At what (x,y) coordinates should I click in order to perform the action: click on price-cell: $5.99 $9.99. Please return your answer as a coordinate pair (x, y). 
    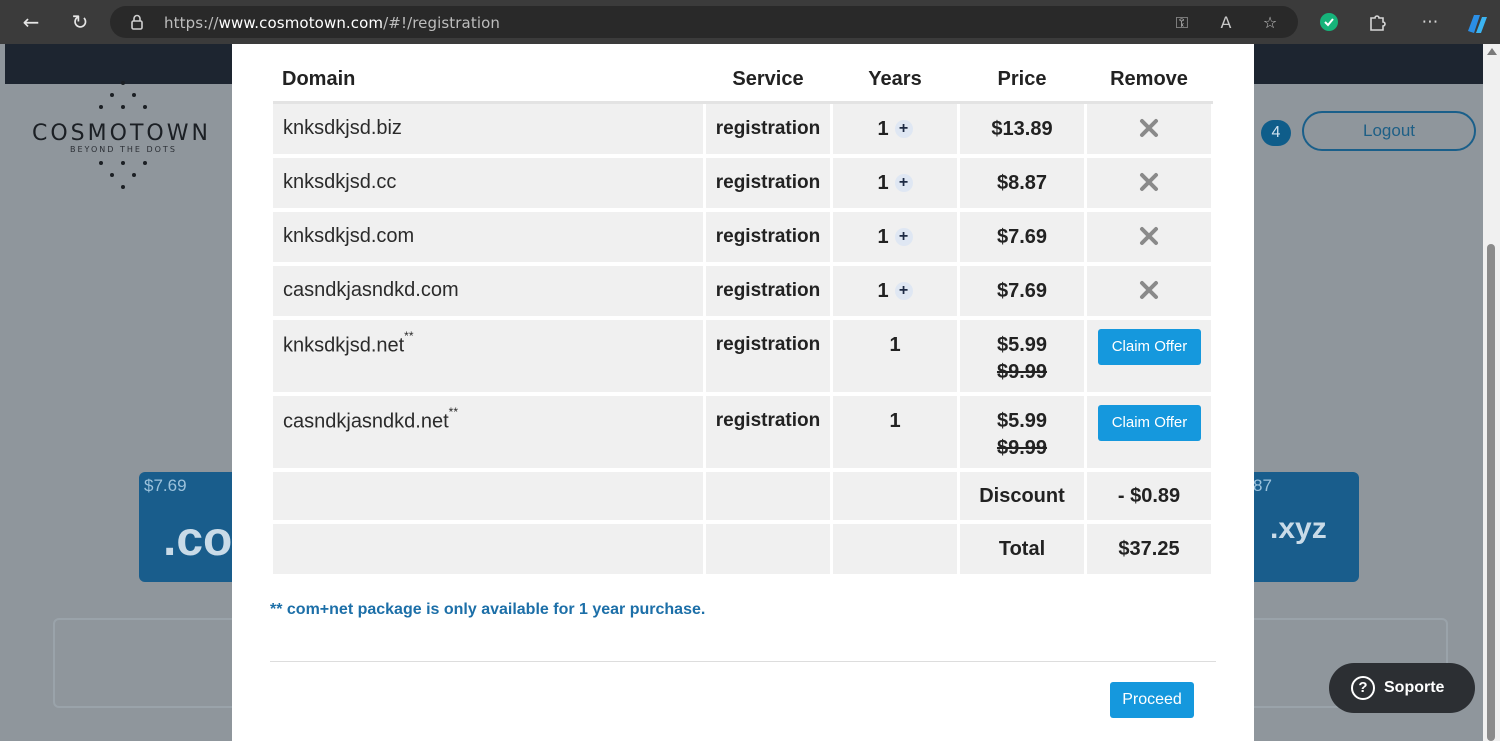
    Looking at the image, I should click on (1022, 356).